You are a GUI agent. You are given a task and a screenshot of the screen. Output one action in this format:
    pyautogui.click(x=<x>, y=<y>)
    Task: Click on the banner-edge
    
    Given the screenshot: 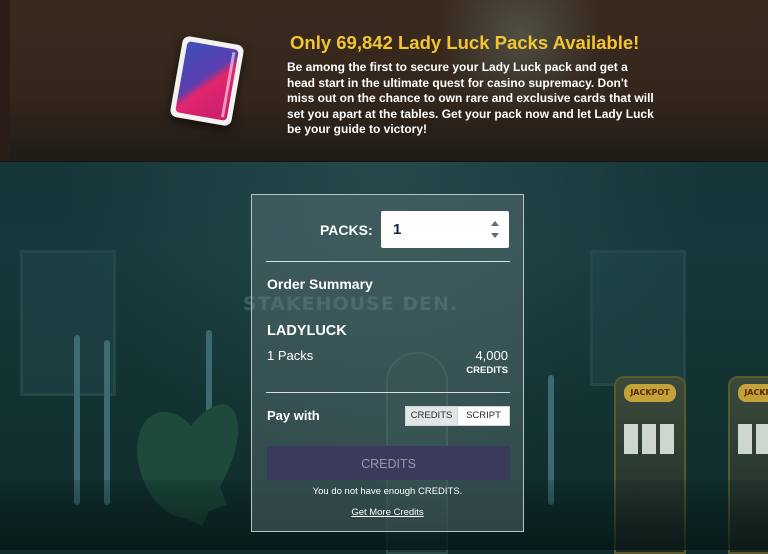 What is the action you would take?
    pyautogui.click(x=5, y=80)
    